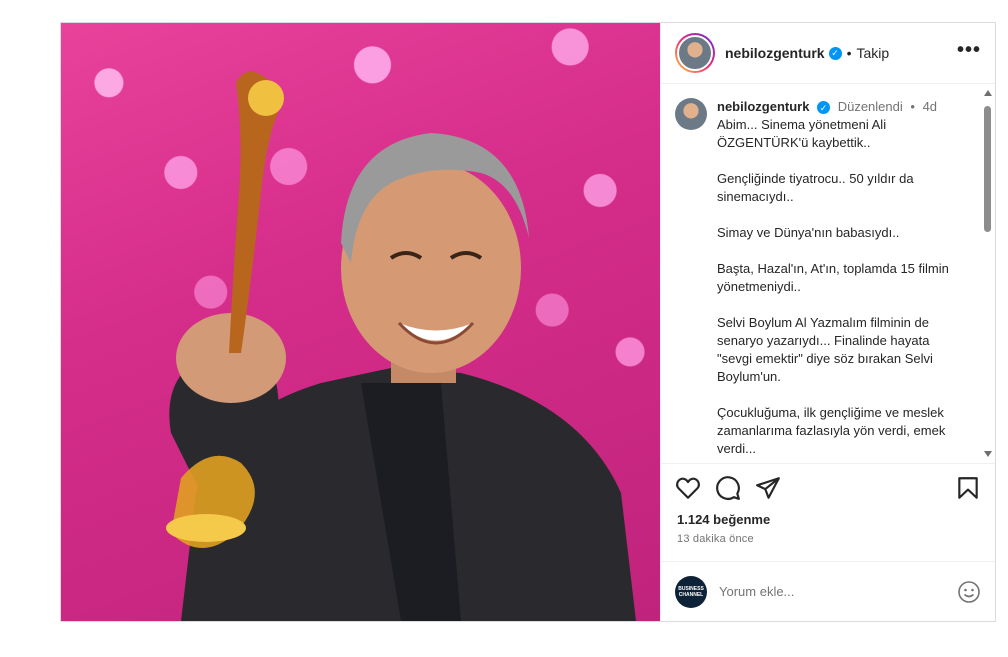  What do you see at coordinates (828, 488) in the screenshot?
I see `action-bar` at bounding box center [828, 488].